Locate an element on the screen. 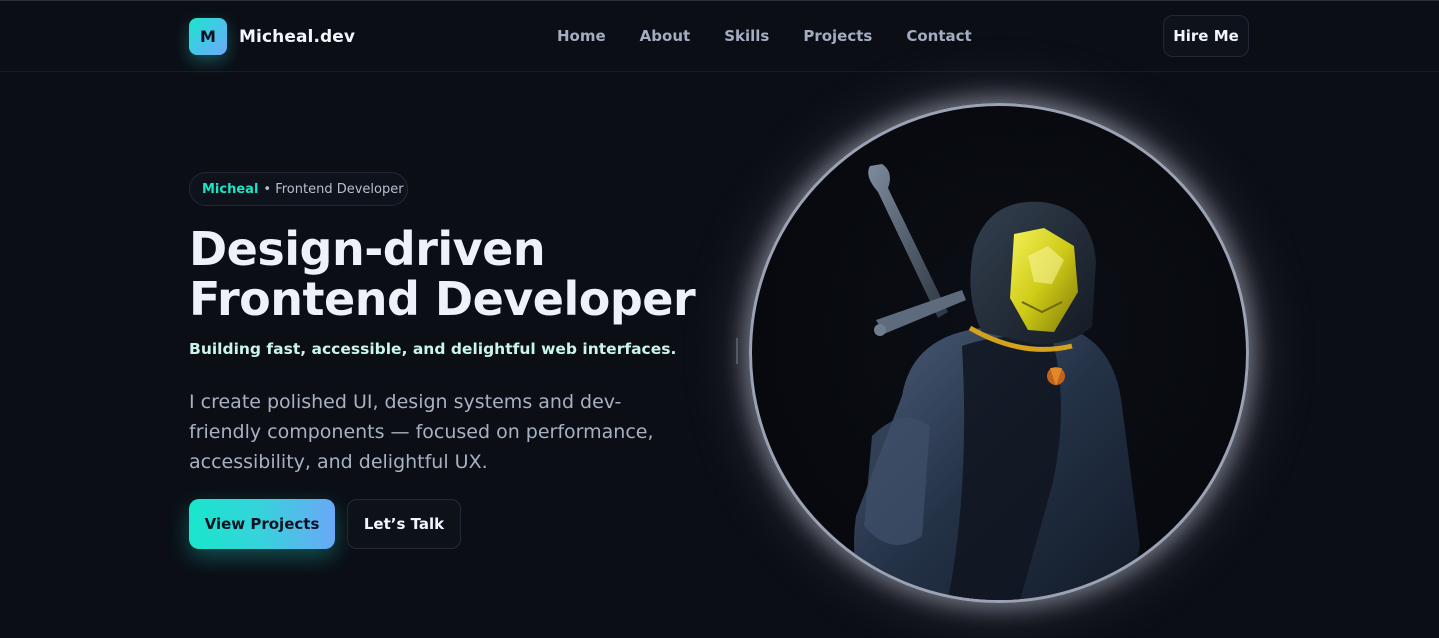 This screenshot has height=638, width=1439. brand: M Micheal.dev is located at coordinates (272, 36).